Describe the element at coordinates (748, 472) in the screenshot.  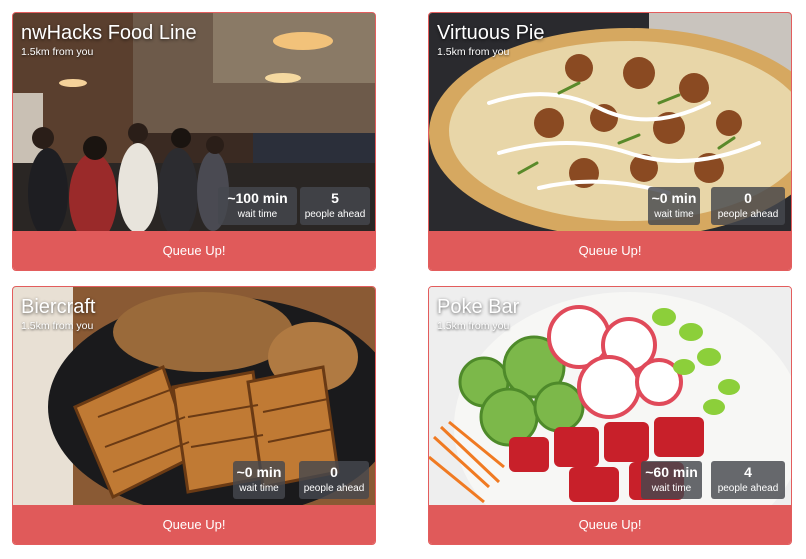
I see `people-ahead-value: 4` at that location.